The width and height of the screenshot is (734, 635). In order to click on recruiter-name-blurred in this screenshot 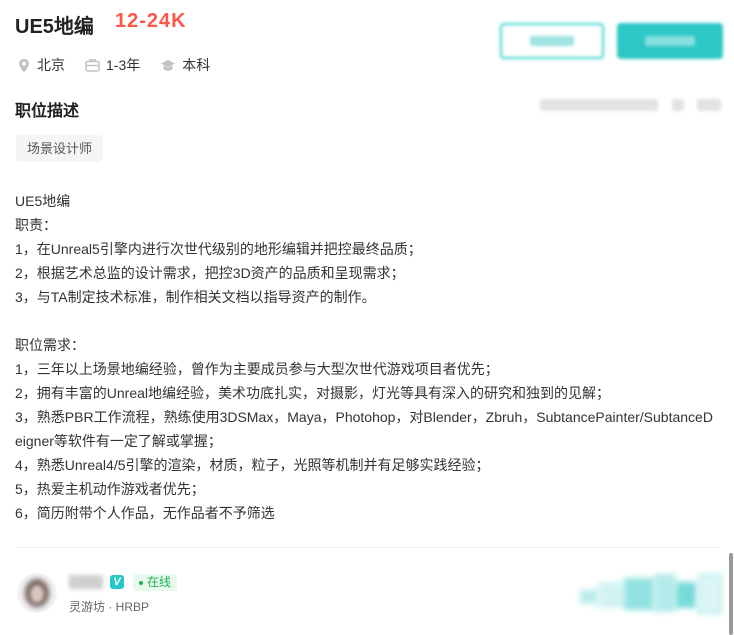, I will do `click(86, 582)`.